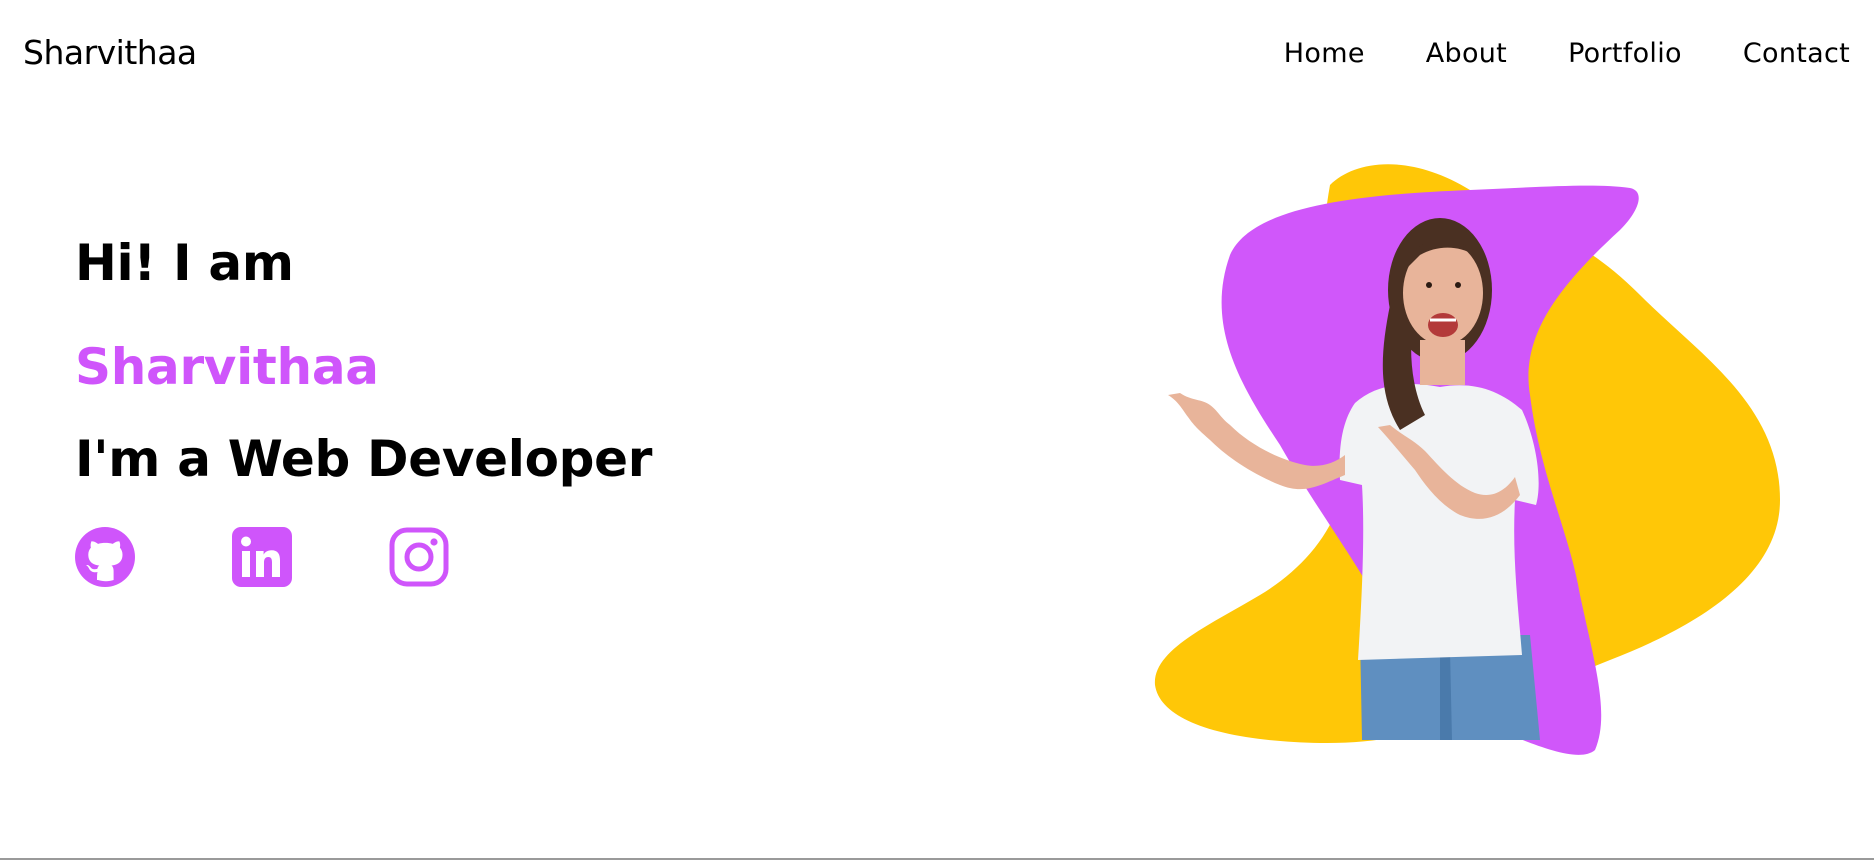 Image resolution: width=1874 pixels, height=860 pixels. What do you see at coordinates (363, 557) in the screenshot?
I see `social-links` at bounding box center [363, 557].